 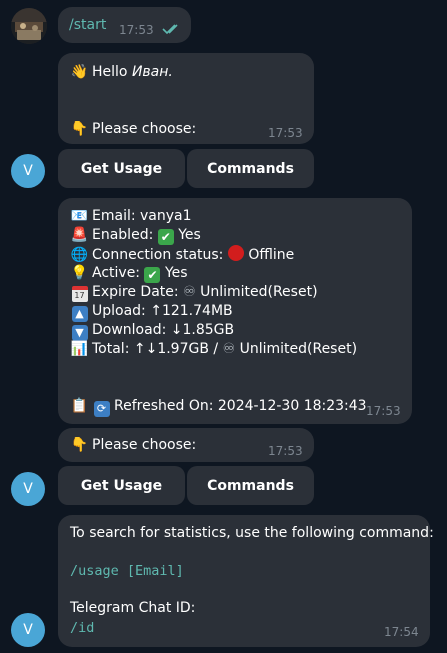 What do you see at coordinates (79, 331) in the screenshot?
I see `down-arrow-icon: ▼` at bounding box center [79, 331].